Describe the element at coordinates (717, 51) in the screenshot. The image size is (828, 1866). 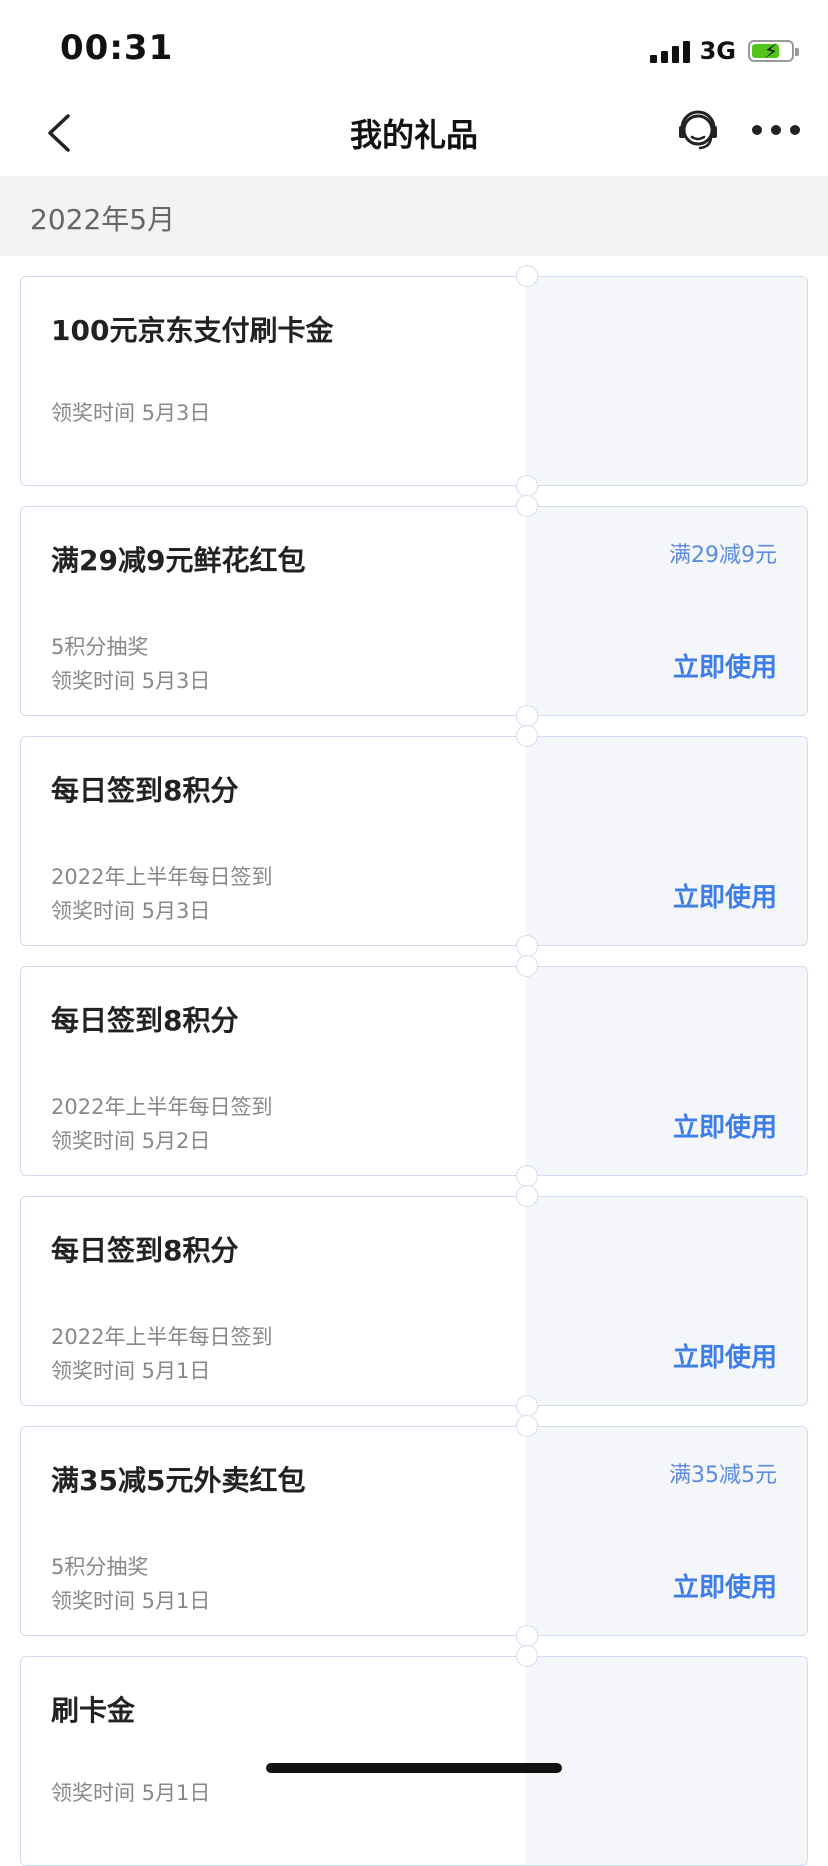
I see `network-type: 3G` at that location.